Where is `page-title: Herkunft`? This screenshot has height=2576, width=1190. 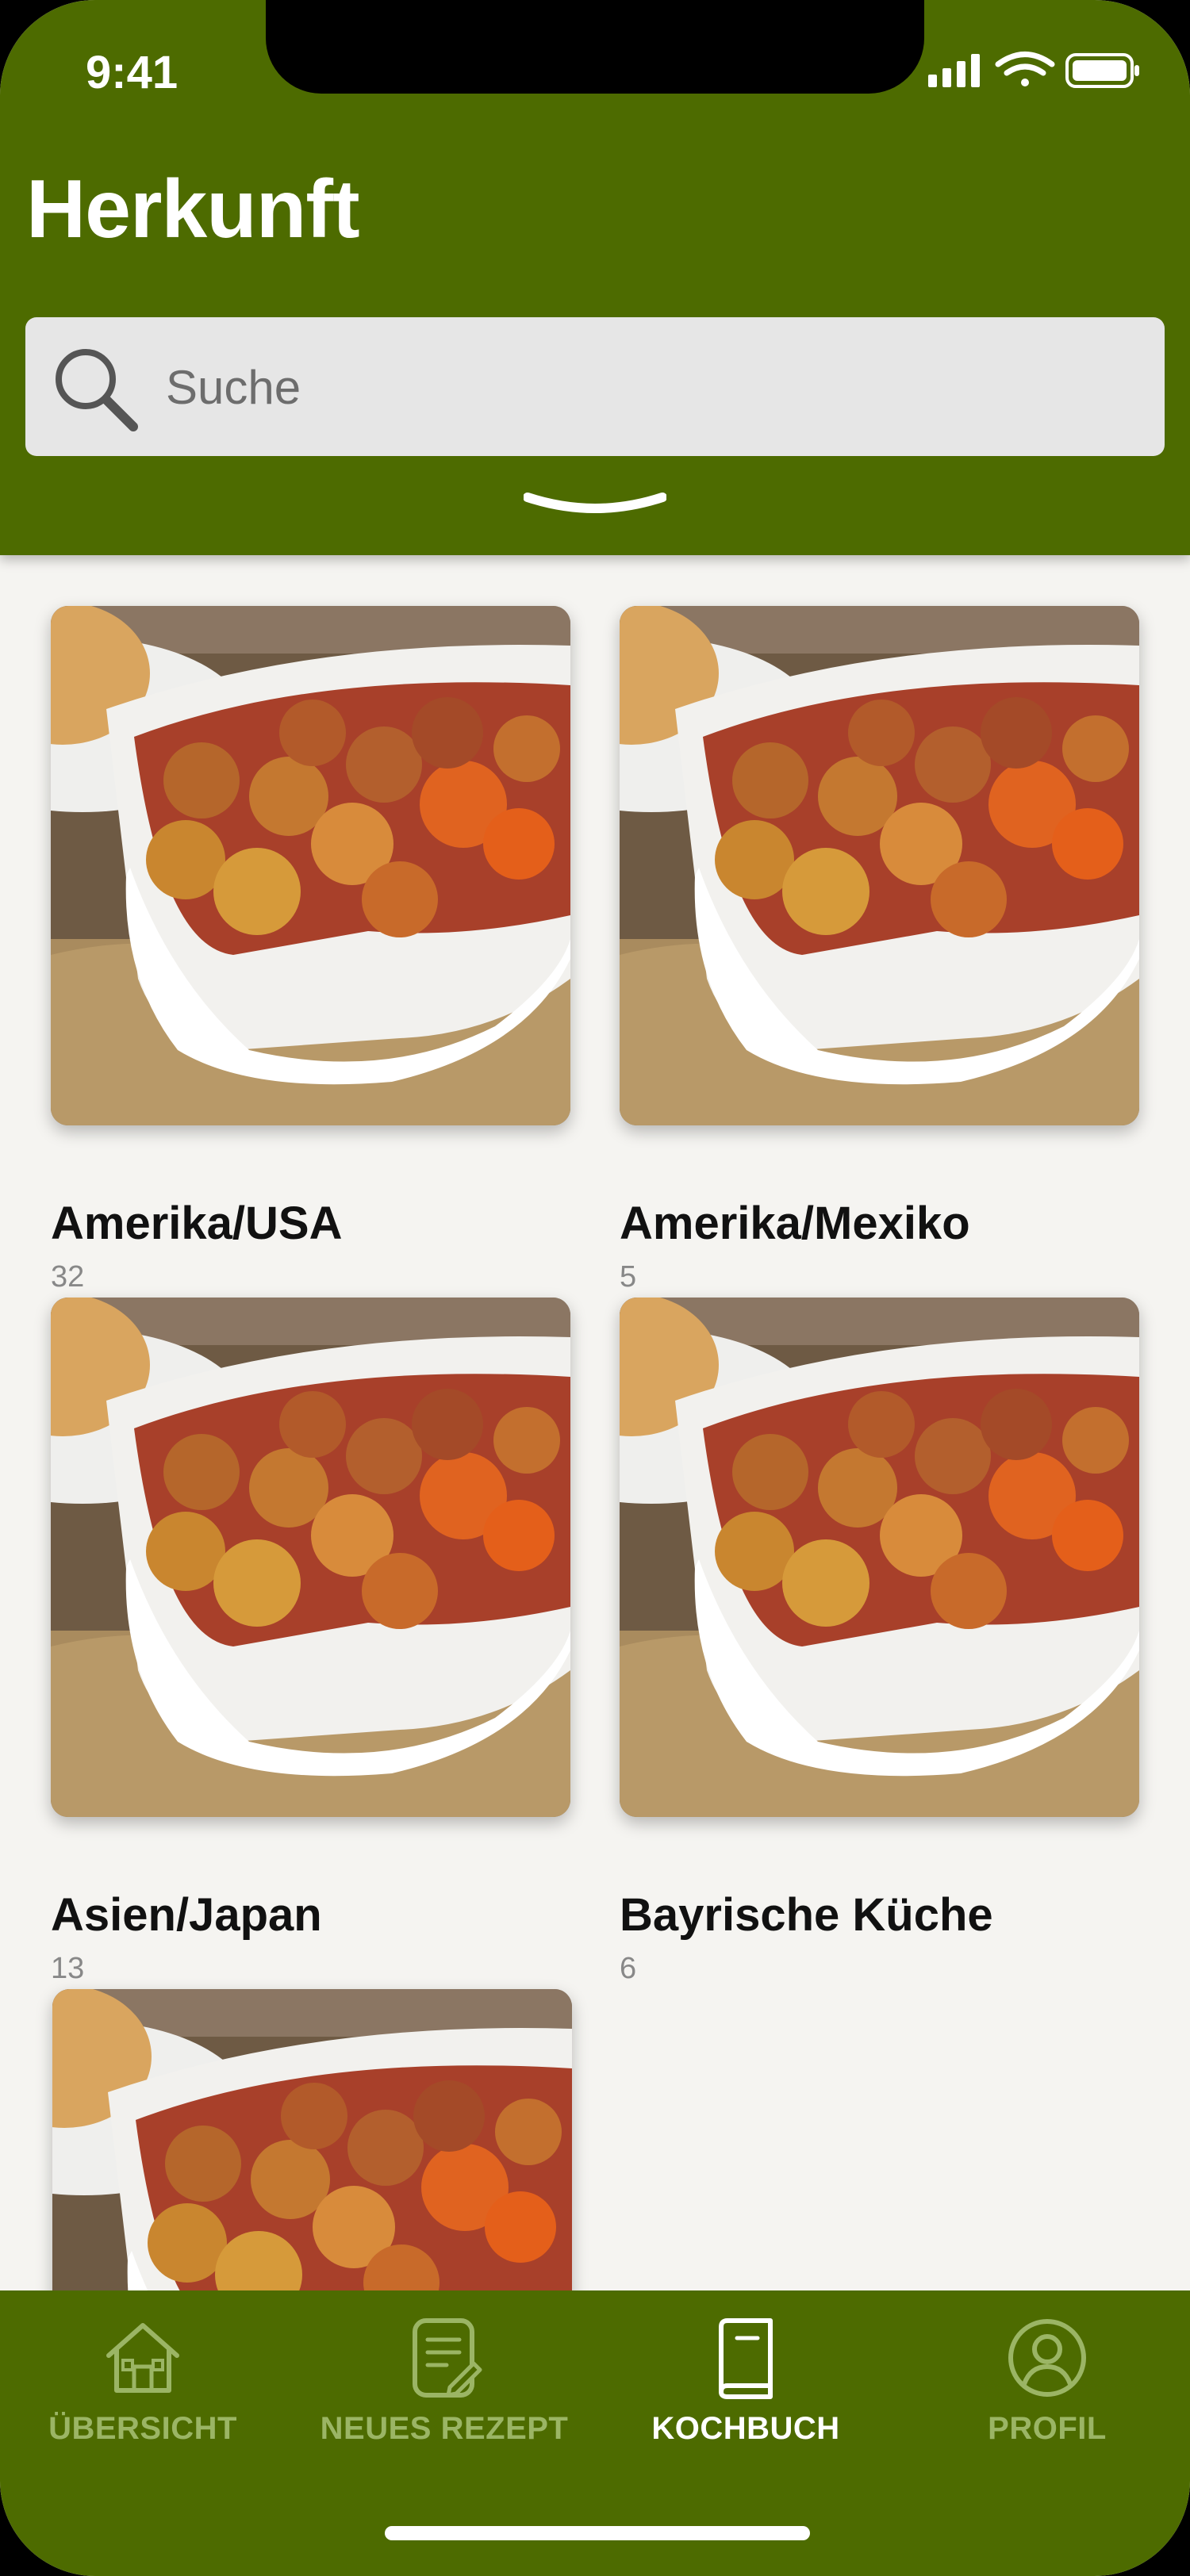
page-title: Herkunft is located at coordinates (193, 209).